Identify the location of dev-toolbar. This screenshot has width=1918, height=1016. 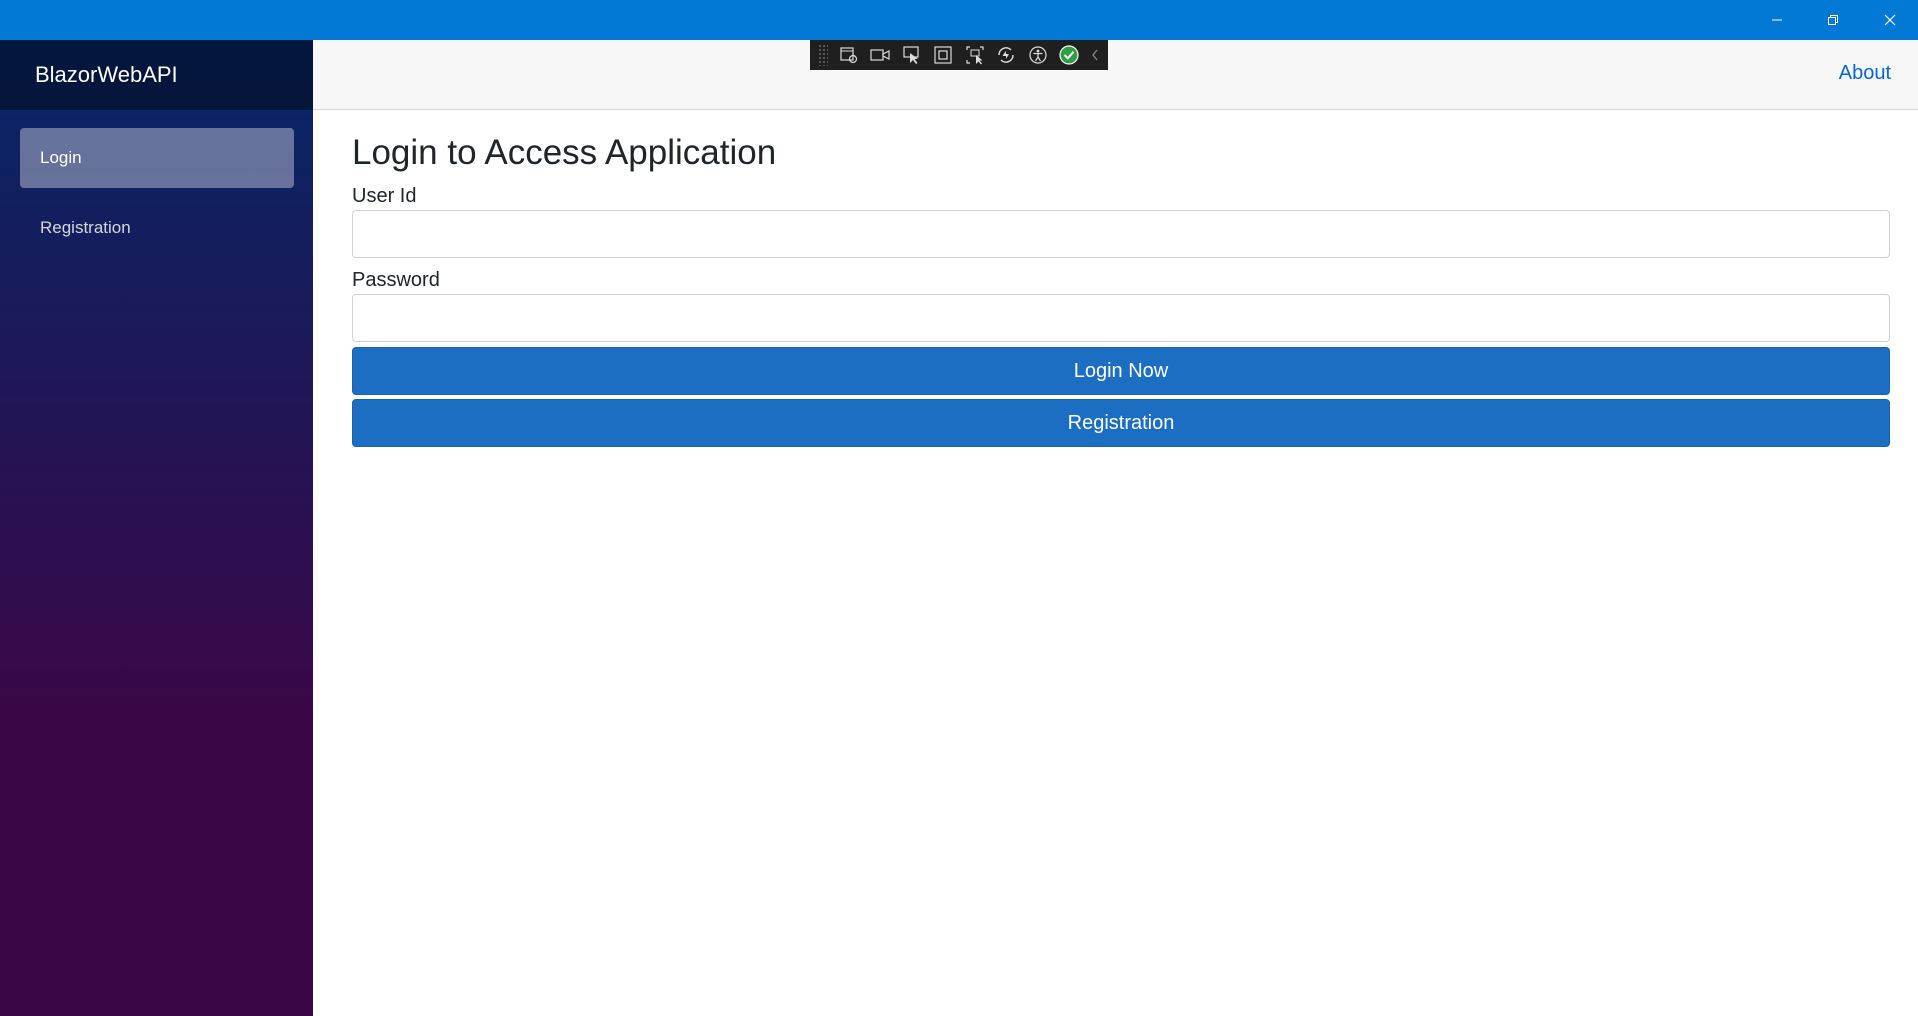
(959, 55).